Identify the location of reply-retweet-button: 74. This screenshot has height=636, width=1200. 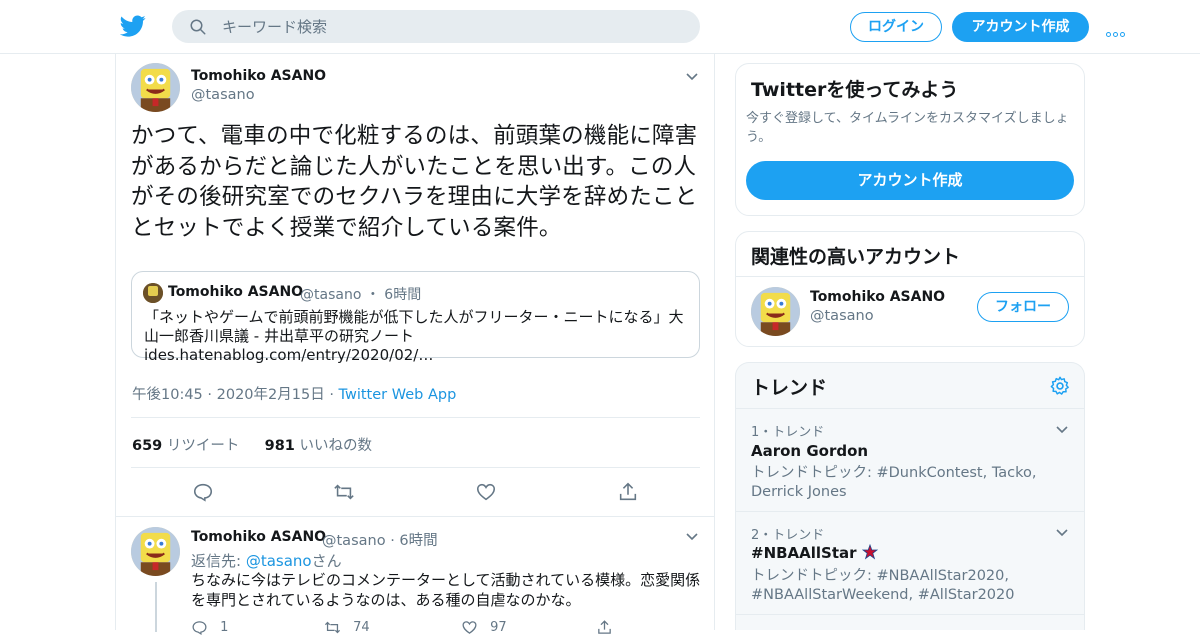
(347, 627).